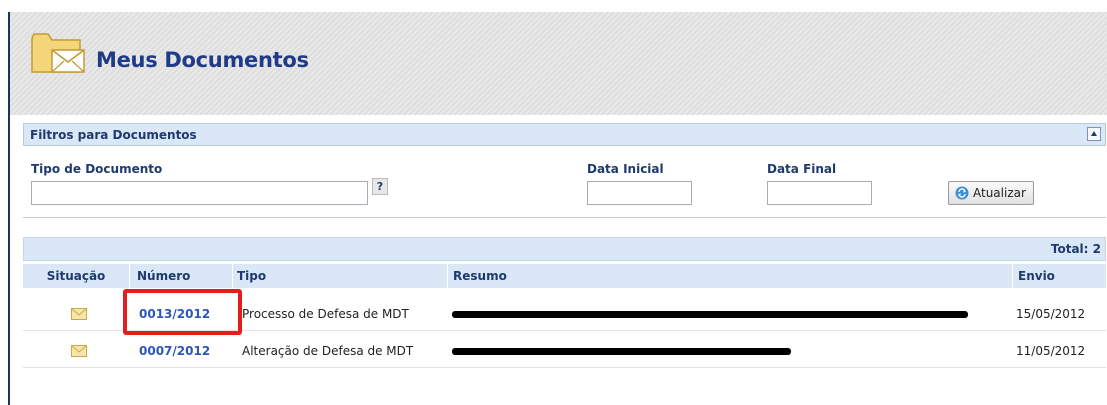 The height and width of the screenshot is (405, 1107). What do you see at coordinates (113, 135) in the screenshot?
I see `filters-section-title: Filtros para Documentos` at bounding box center [113, 135].